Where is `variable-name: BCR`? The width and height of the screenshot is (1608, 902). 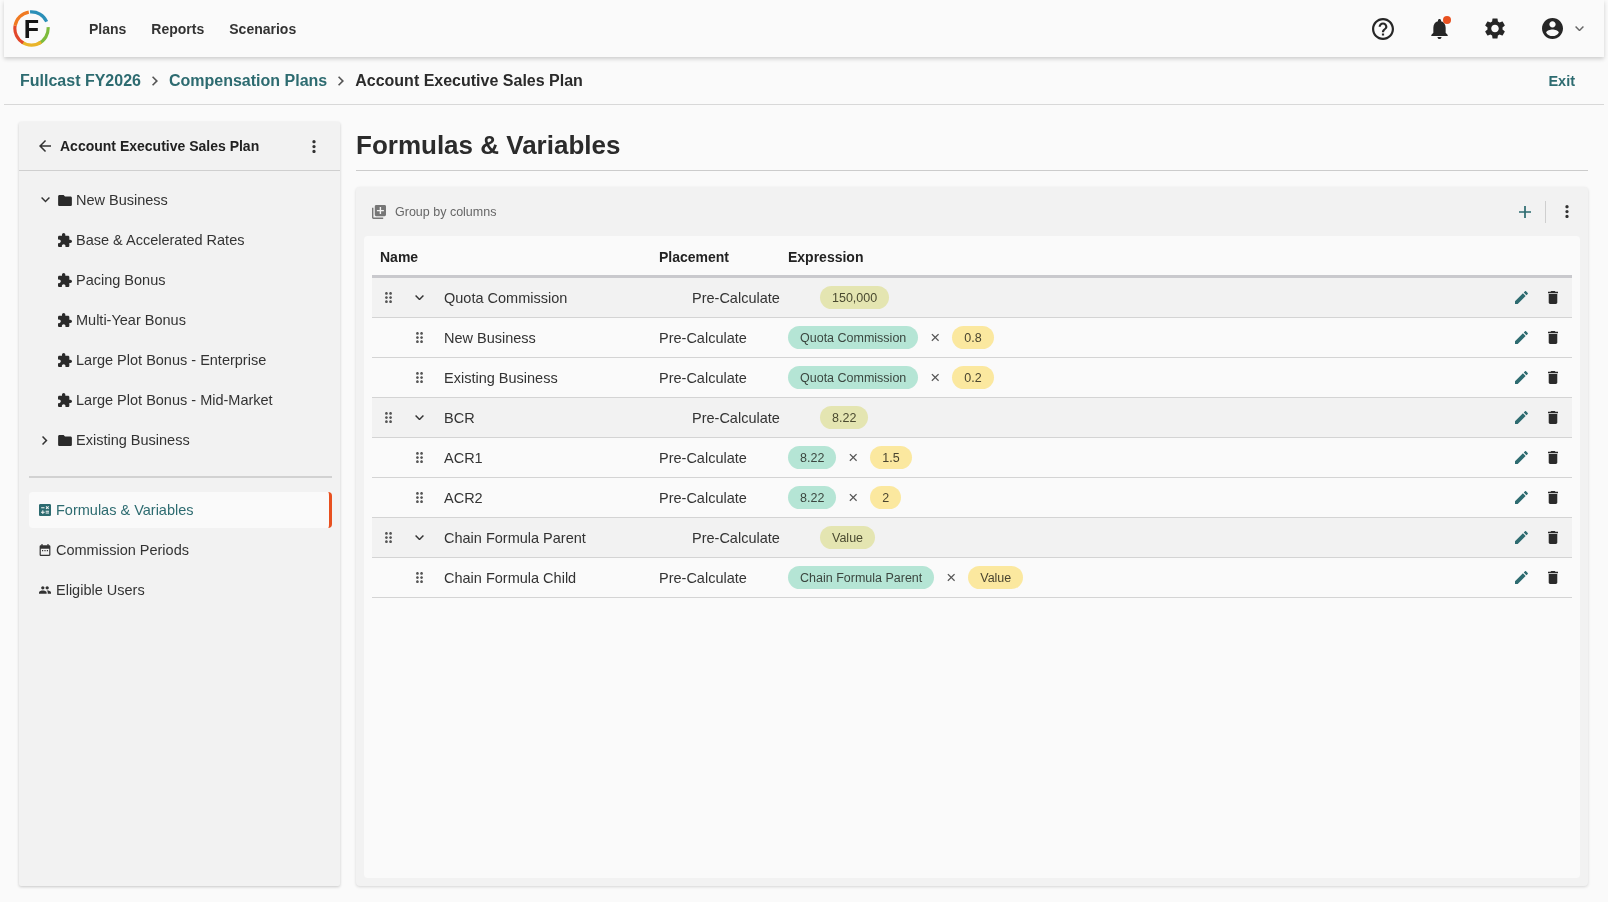 variable-name: BCR is located at coordinates (459, 417).